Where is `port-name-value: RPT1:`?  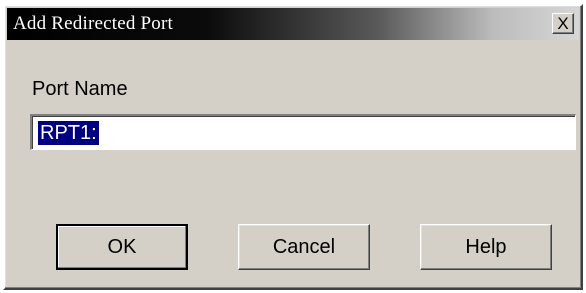 port-name-value: RPT1: is located at coordinates (68, 133).